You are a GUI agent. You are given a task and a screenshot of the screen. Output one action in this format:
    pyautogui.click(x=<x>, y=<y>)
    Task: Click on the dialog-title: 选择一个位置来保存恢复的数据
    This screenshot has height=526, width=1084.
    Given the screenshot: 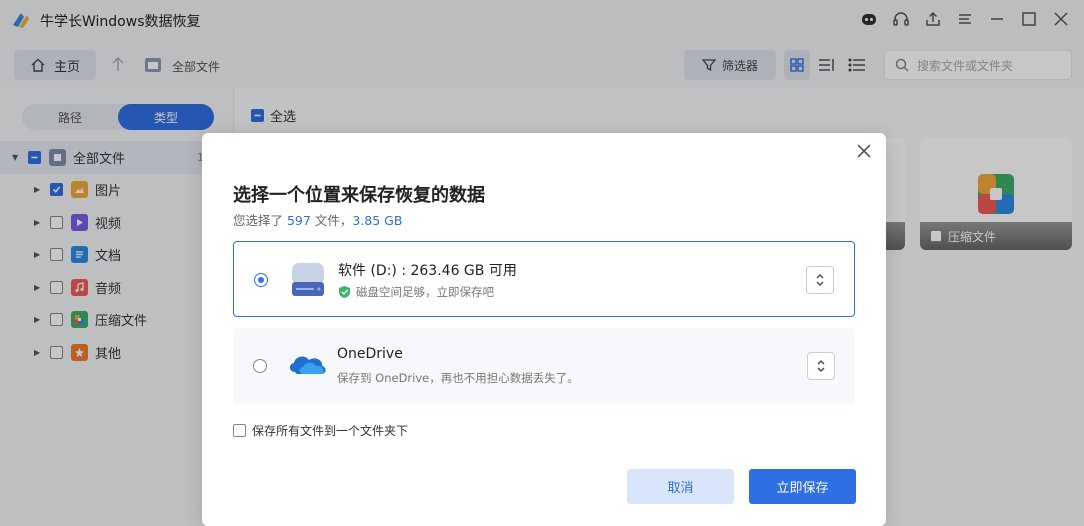 What is the action you would take?
    pyautogui.click(x=359, y=195)
    